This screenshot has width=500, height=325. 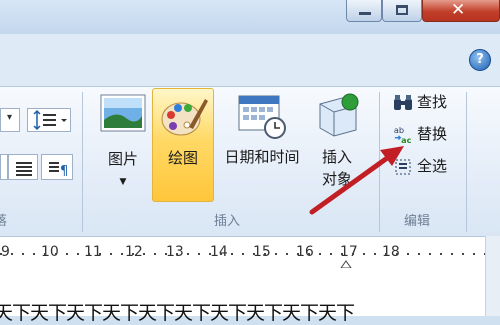 I want to click on svg-text: ac, so click(x=406, y=140).